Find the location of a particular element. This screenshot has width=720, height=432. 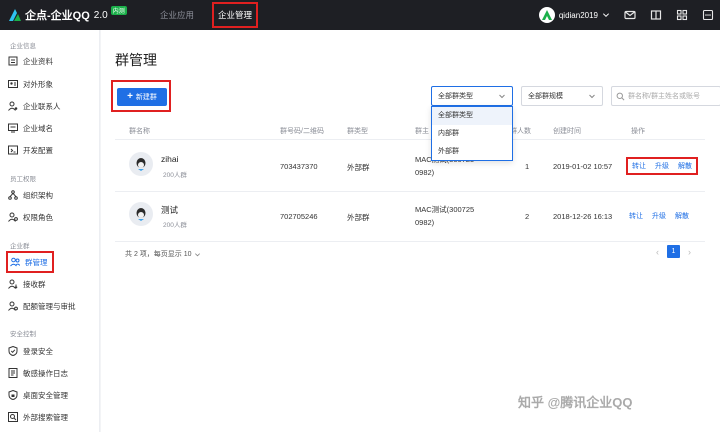

group-capacity: 200人群 is located at coordinates (175, 225).